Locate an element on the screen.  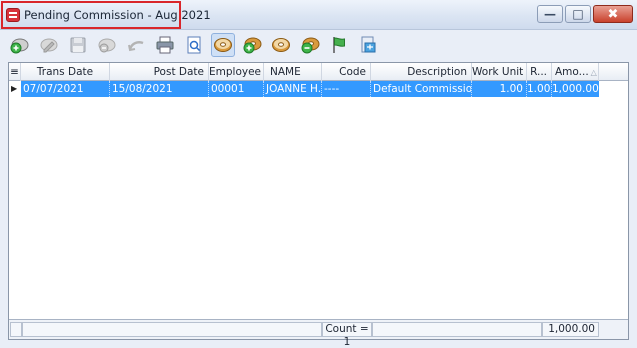
flag-icon is located at coordinates (339, 45).